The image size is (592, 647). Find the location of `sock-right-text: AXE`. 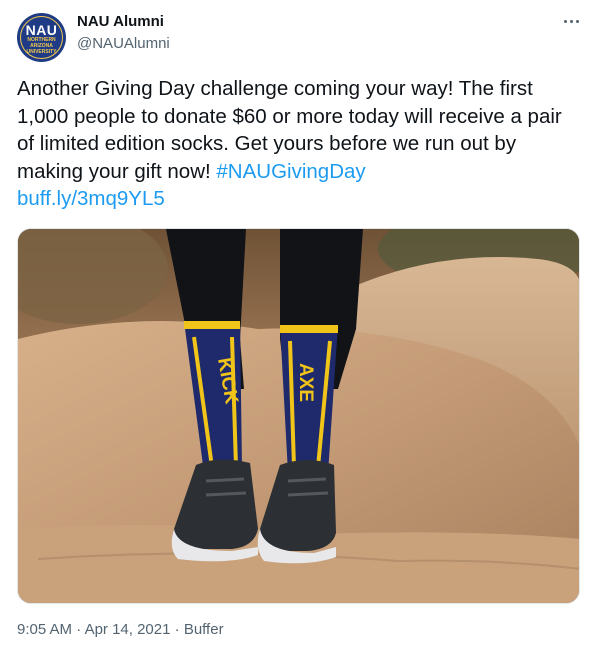

sock-right-text: AXE is located at coordinates (305, 382).